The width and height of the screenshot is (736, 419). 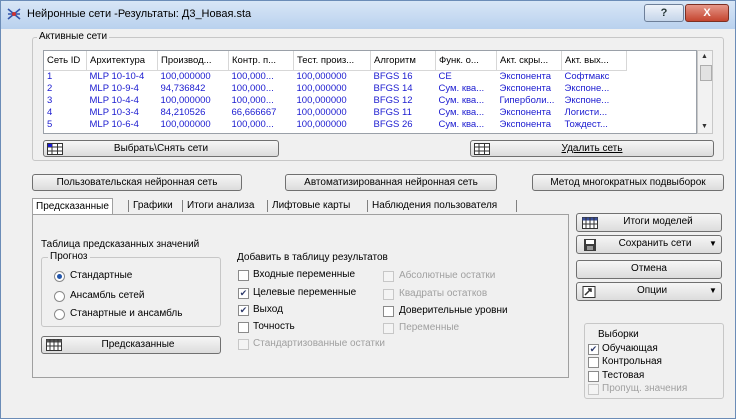 I want to click on predicted-button: Предсказанные, so click(x=131, y=345).